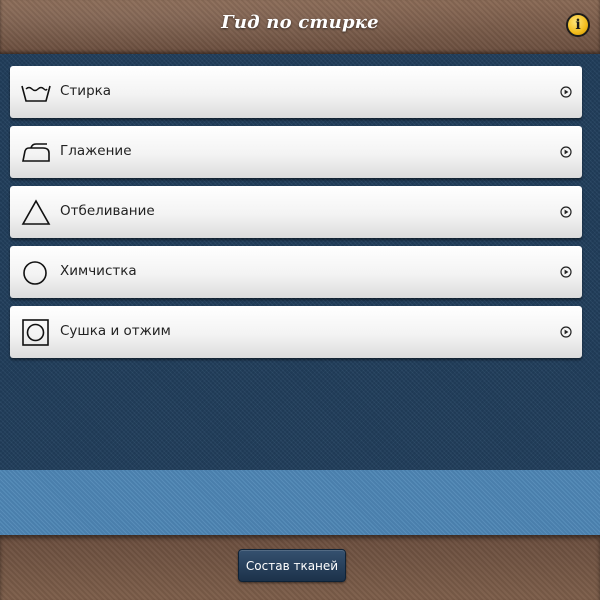  Describe the element at coordinates (96, 151) in the screenshot. I see `menu-item-label: Глажение` at that location.